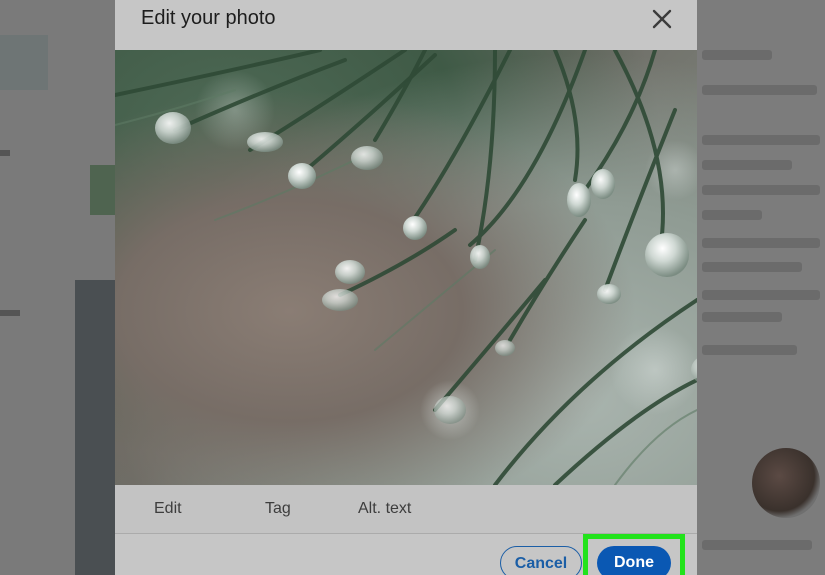 Image resolution: width=825 pixels, height=575 pixels. I want to click on background-avatar, so click(786, 483).